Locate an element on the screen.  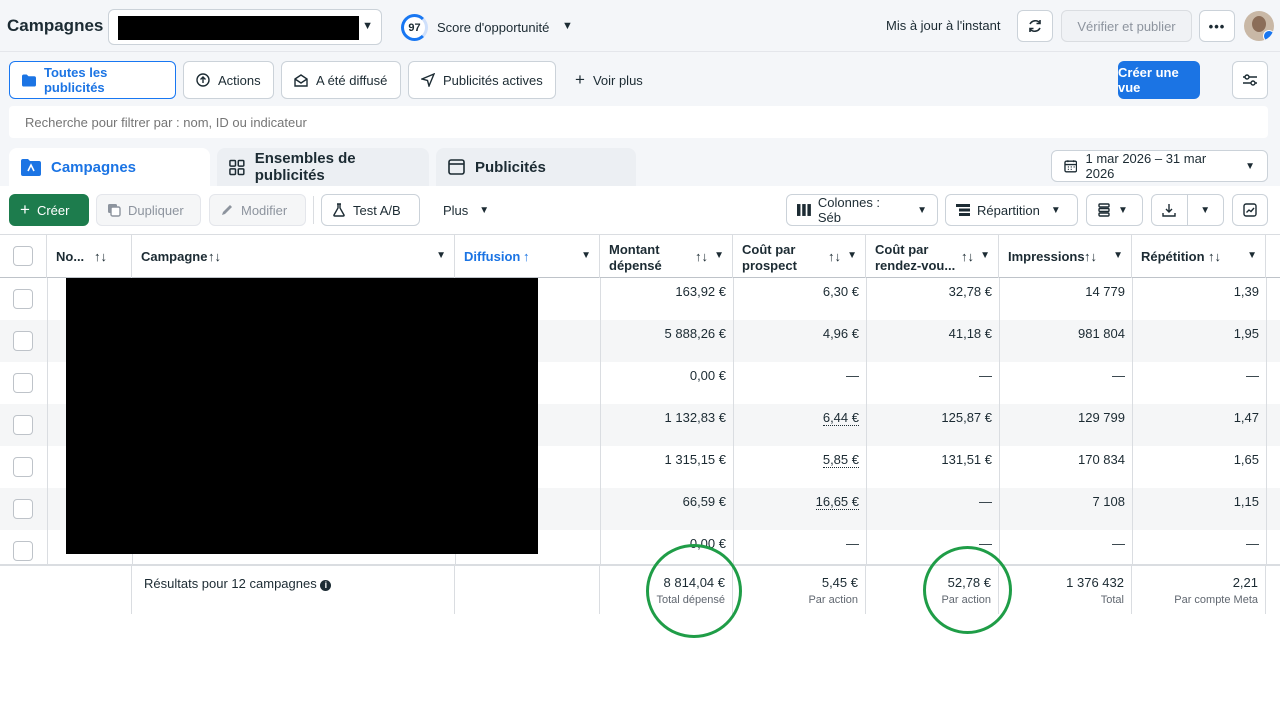
tab-label: Campagnes is located at coordinates (94, 167).